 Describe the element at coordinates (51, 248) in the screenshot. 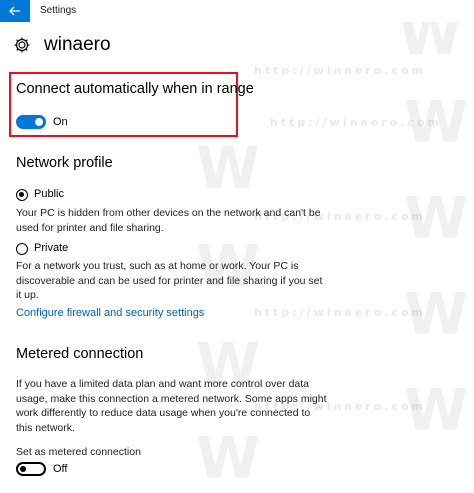

I see `private-radio-label: Private` at that location.